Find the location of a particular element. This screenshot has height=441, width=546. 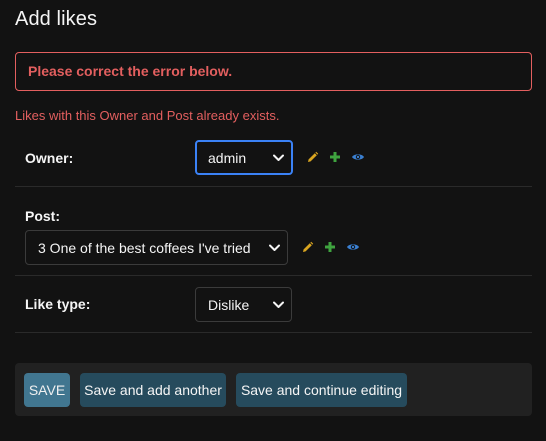

error-note: Please correct the error below. is located at coordinates (273, 71).